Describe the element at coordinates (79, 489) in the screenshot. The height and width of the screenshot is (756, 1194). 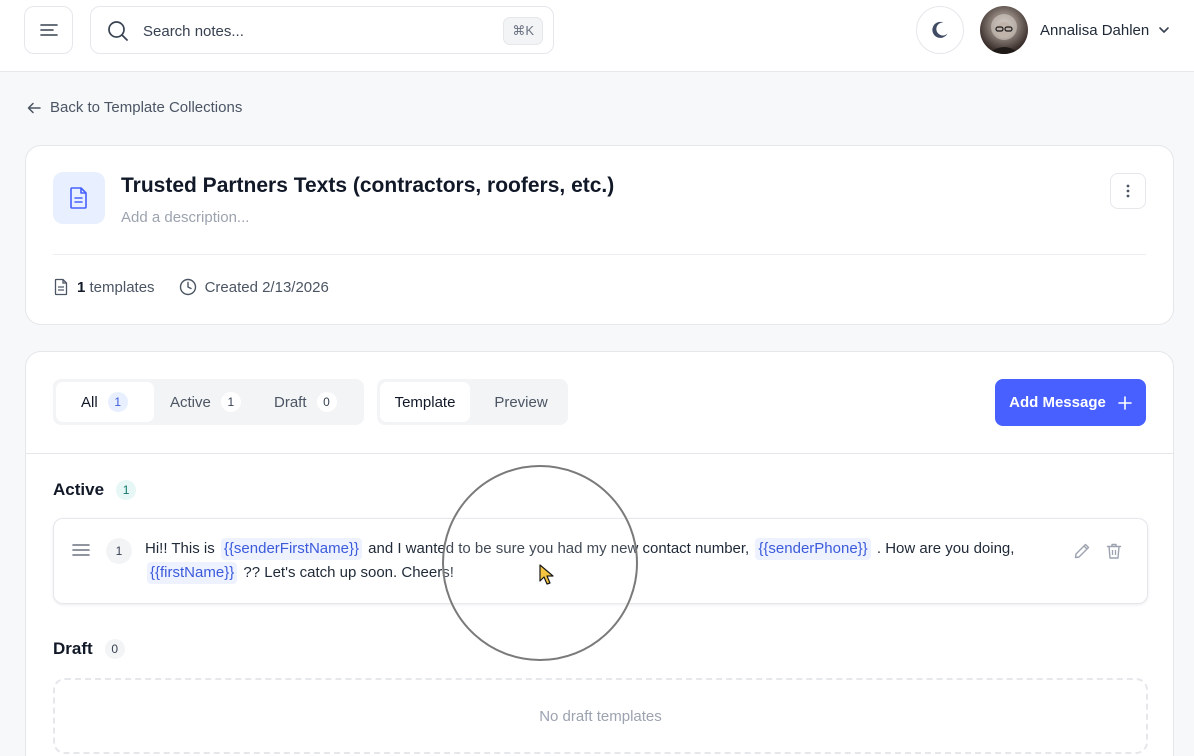
I see `section-title: Active` at that location.